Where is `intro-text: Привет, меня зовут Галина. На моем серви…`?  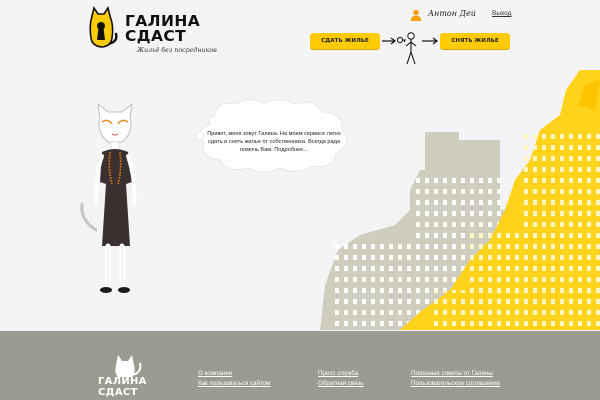
intro-text: Привет, меня зовут Галина. На моем серви… is located at coordinates (274, 142).